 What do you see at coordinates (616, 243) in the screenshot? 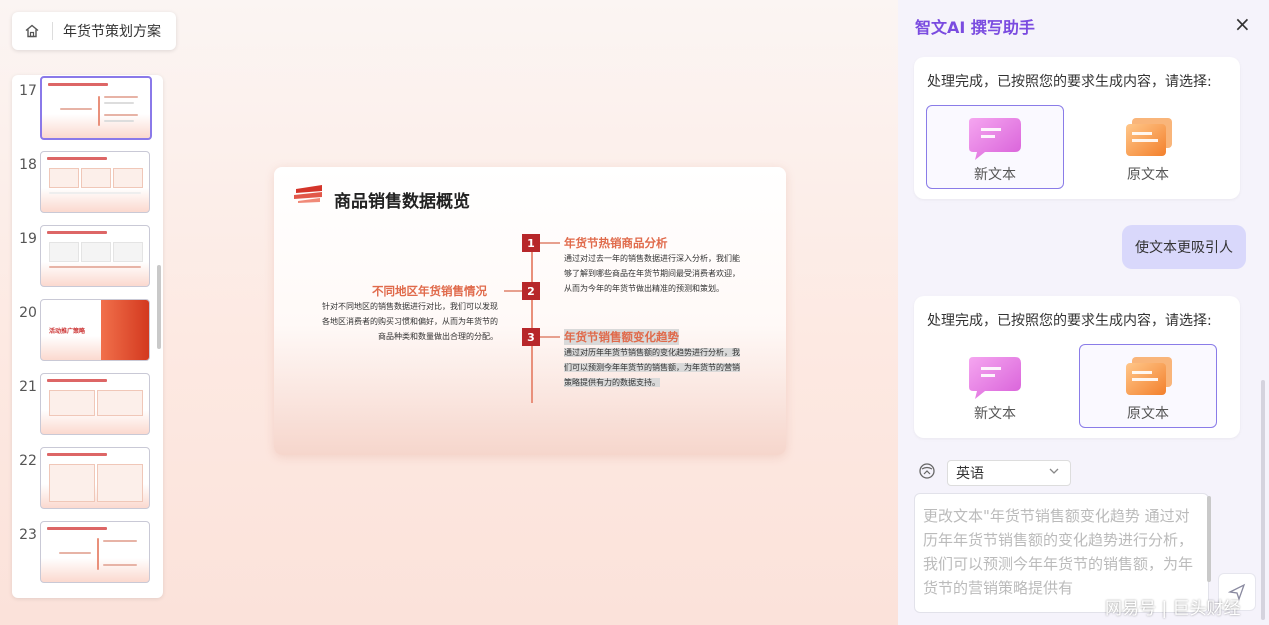
I see `section-title: 年货节热销商品分析` at bounding box center [616, 243].